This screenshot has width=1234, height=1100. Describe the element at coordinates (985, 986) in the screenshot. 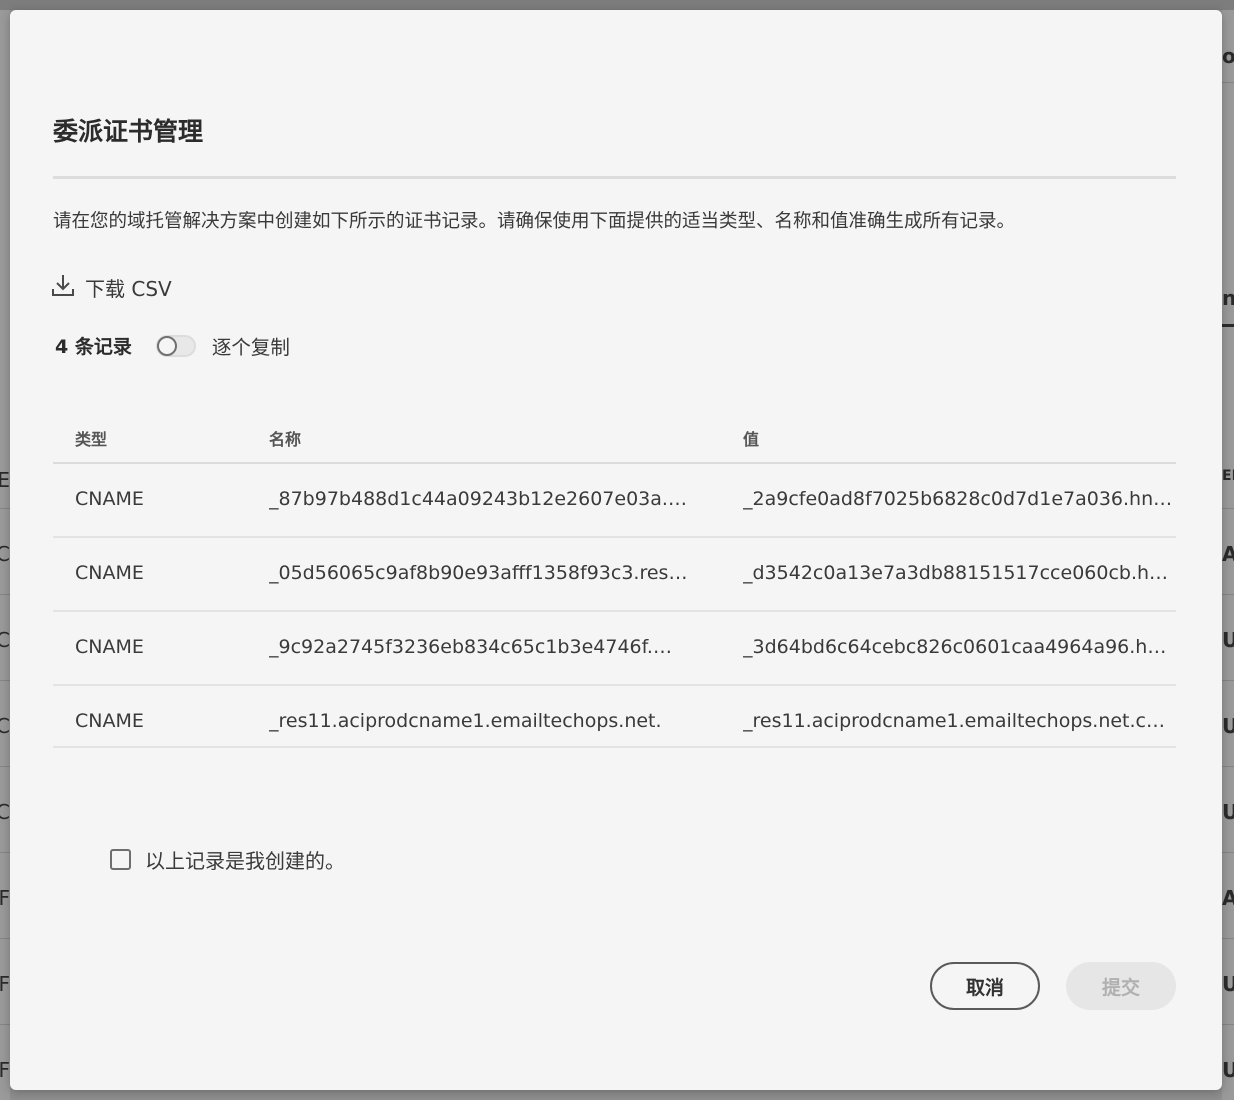

I see `cancel-button: 取消` at that location.